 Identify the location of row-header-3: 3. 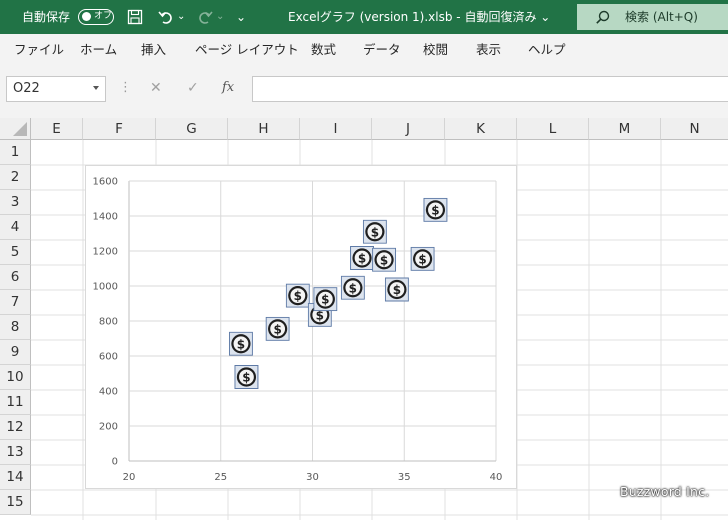
(15, 202).